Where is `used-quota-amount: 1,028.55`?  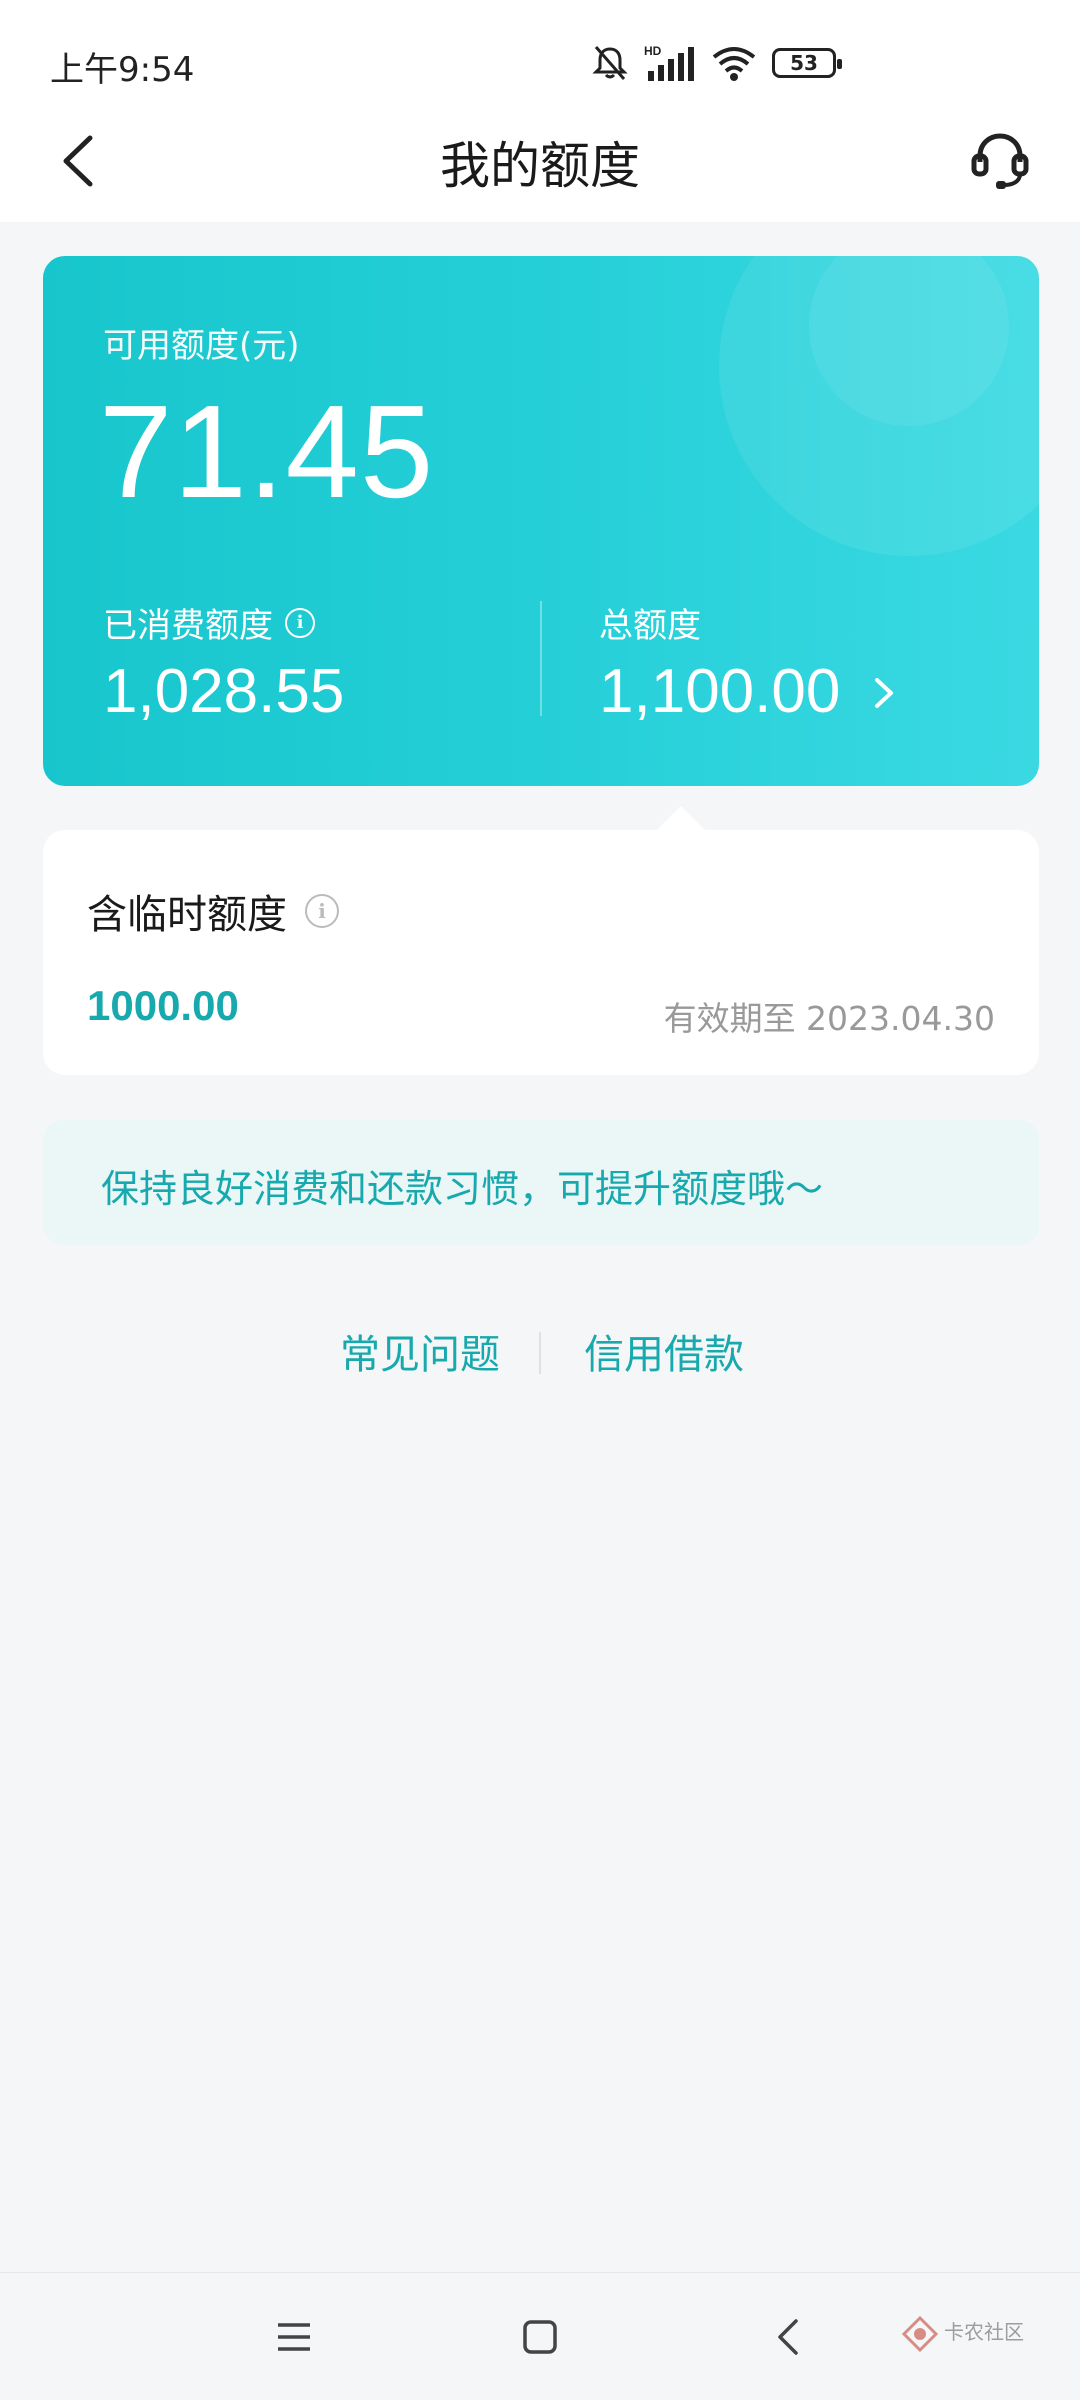
used-quota-amount: 1,028.55 is located at coordinates (224, 691).